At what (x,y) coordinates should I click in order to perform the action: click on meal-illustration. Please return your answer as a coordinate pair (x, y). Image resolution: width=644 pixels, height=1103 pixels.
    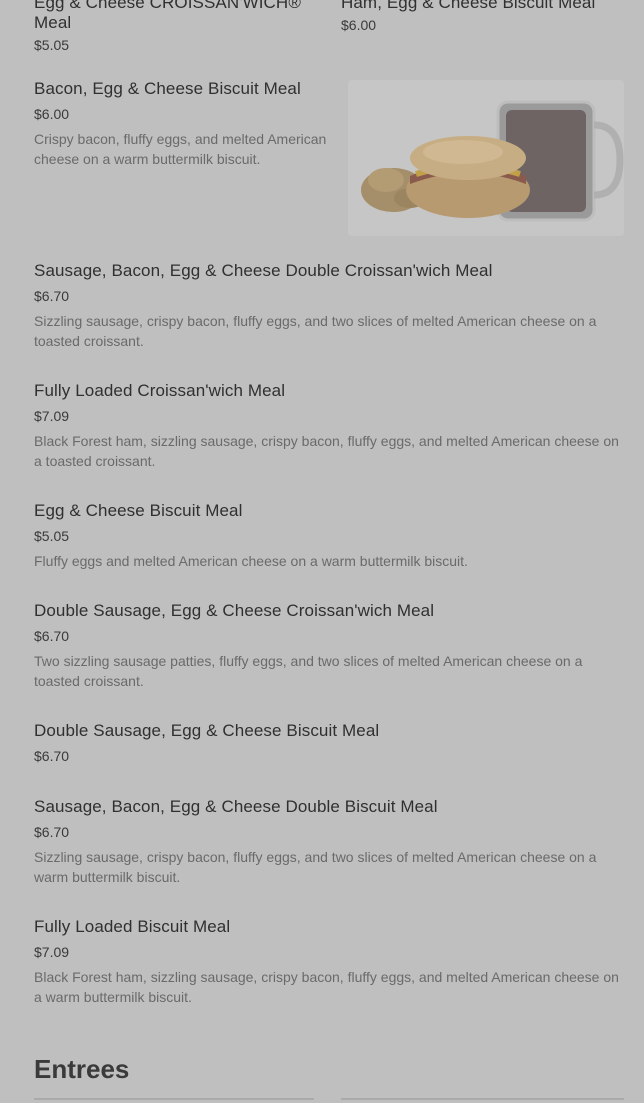
    Looking at the image, I should click on (492, 161).